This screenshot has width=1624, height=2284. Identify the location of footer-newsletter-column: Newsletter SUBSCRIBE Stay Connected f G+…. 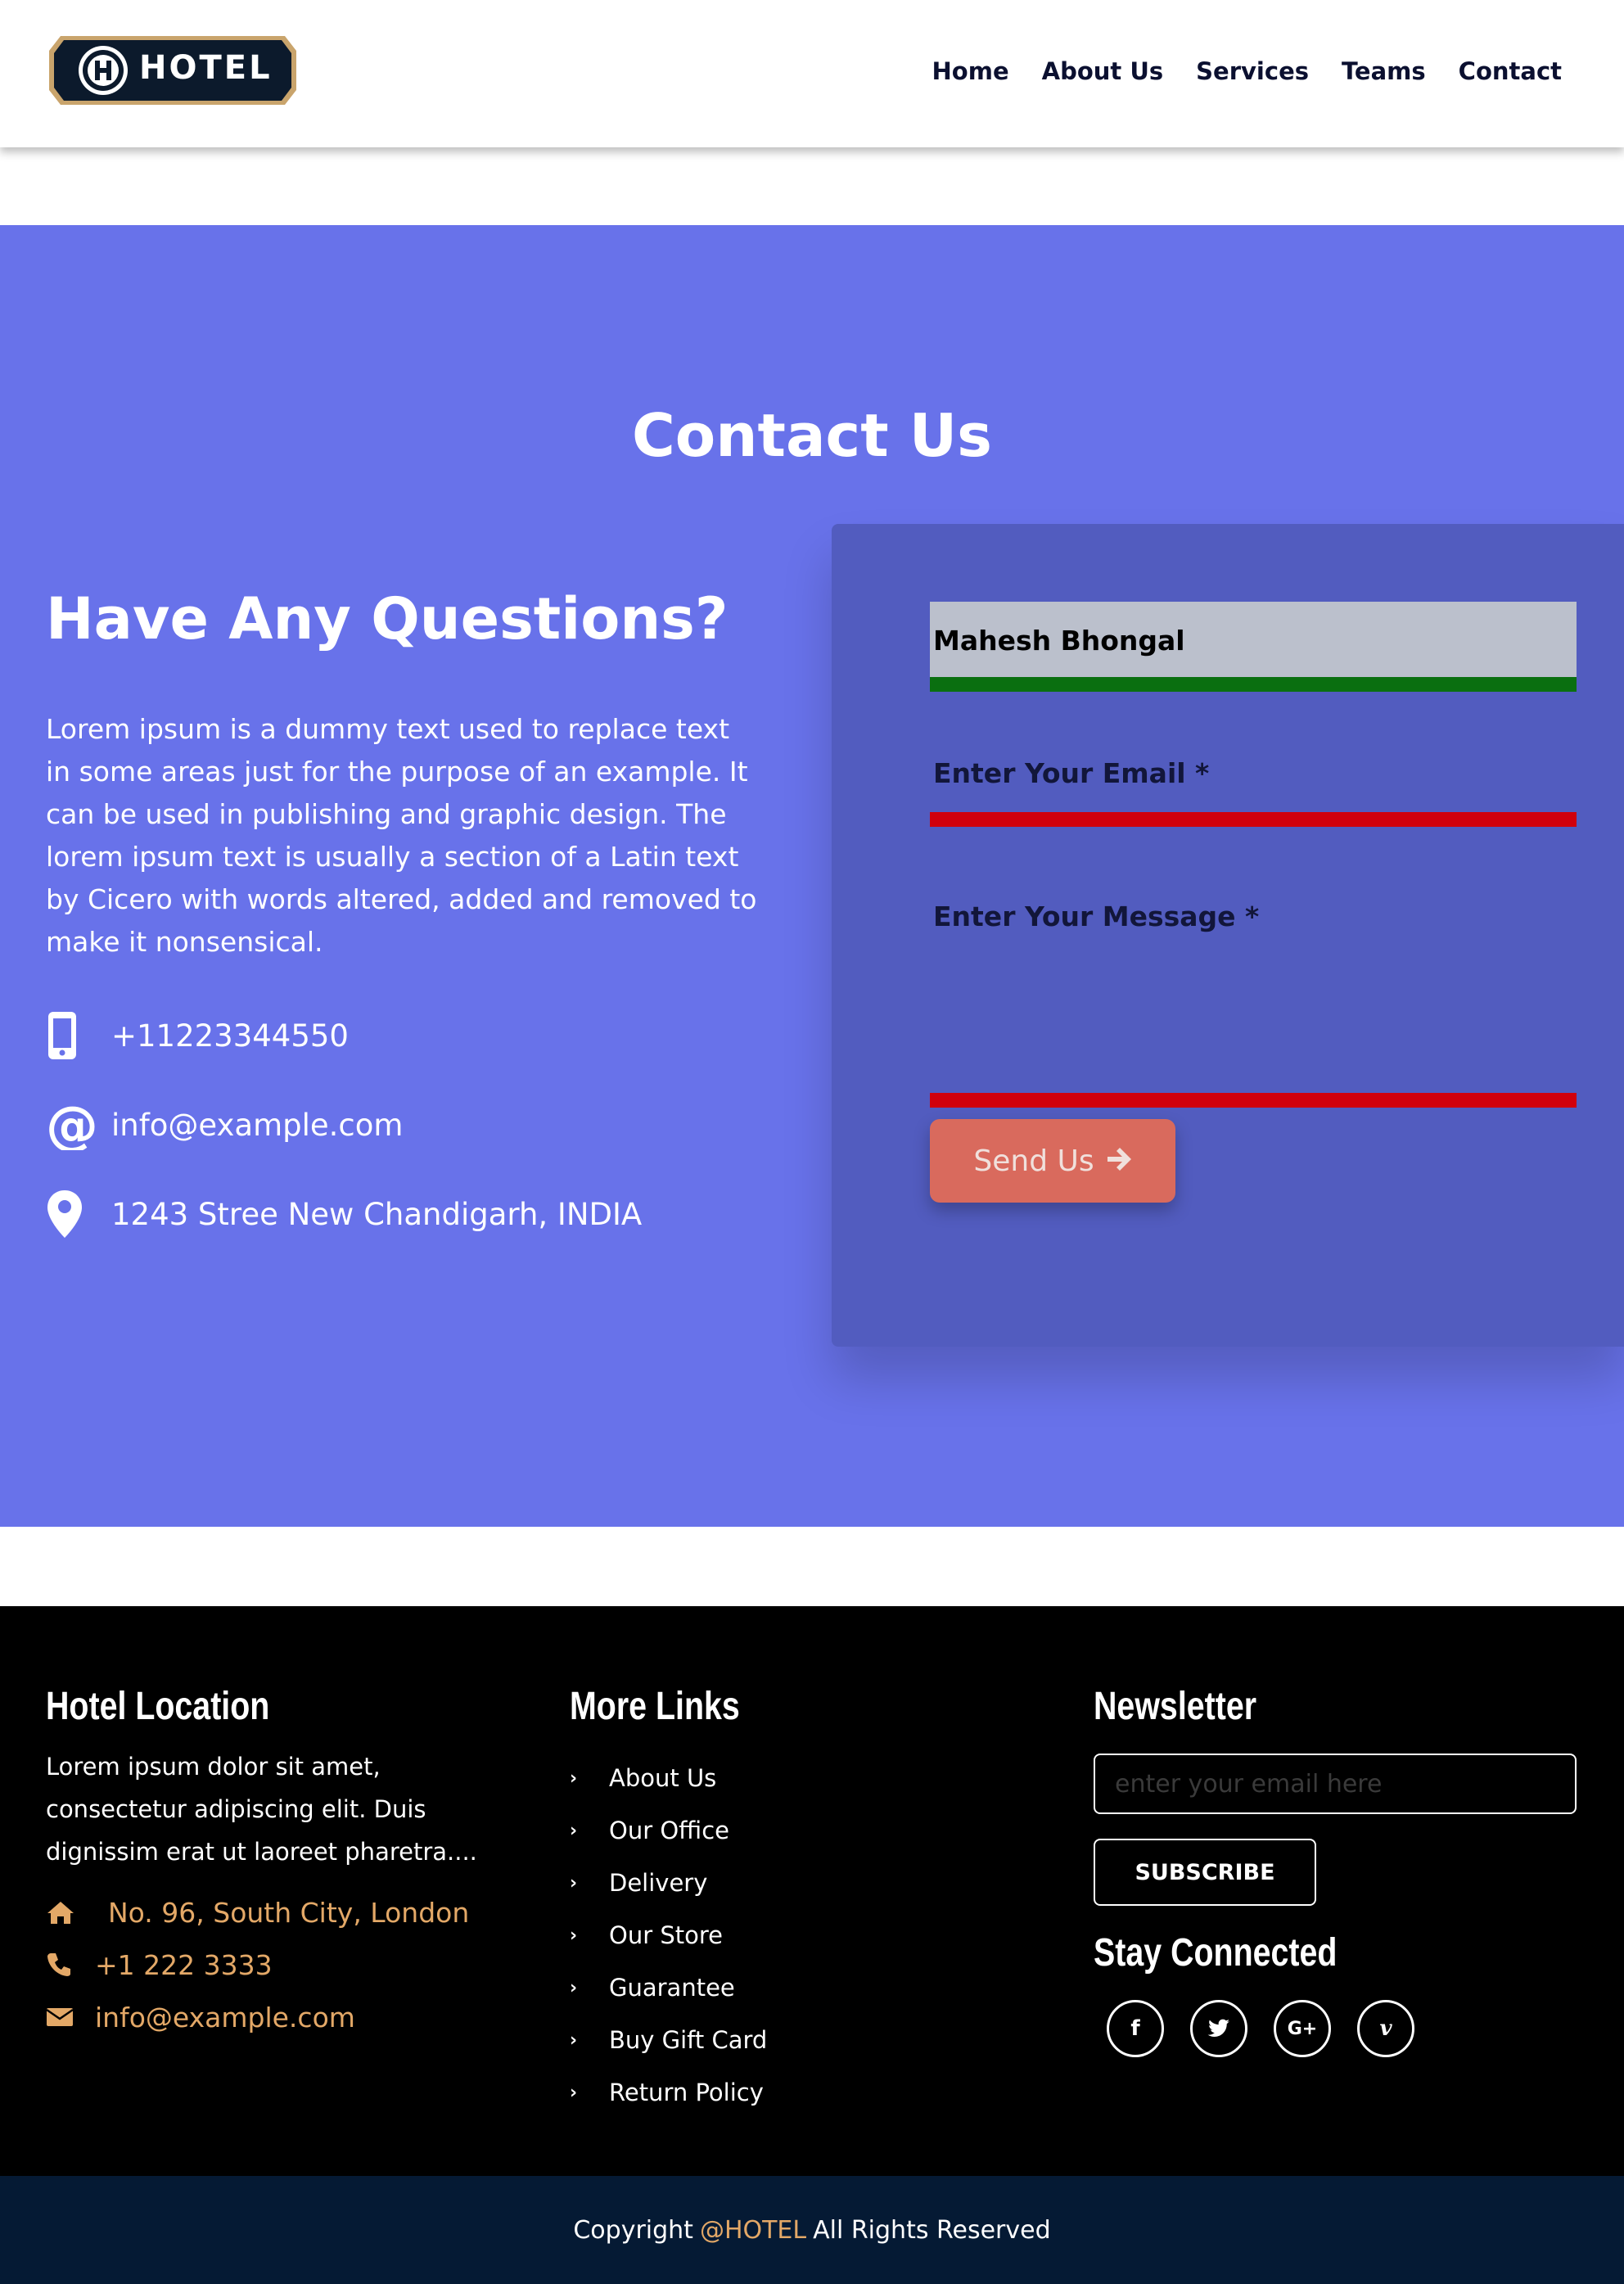
(1336, 1871).